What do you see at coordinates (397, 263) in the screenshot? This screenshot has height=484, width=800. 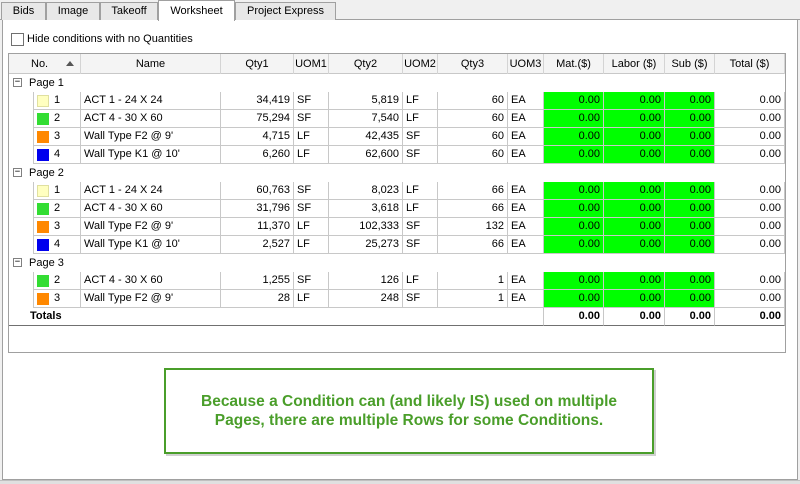 I see `group-header: − Page 3` at bounding box center [397, 263].